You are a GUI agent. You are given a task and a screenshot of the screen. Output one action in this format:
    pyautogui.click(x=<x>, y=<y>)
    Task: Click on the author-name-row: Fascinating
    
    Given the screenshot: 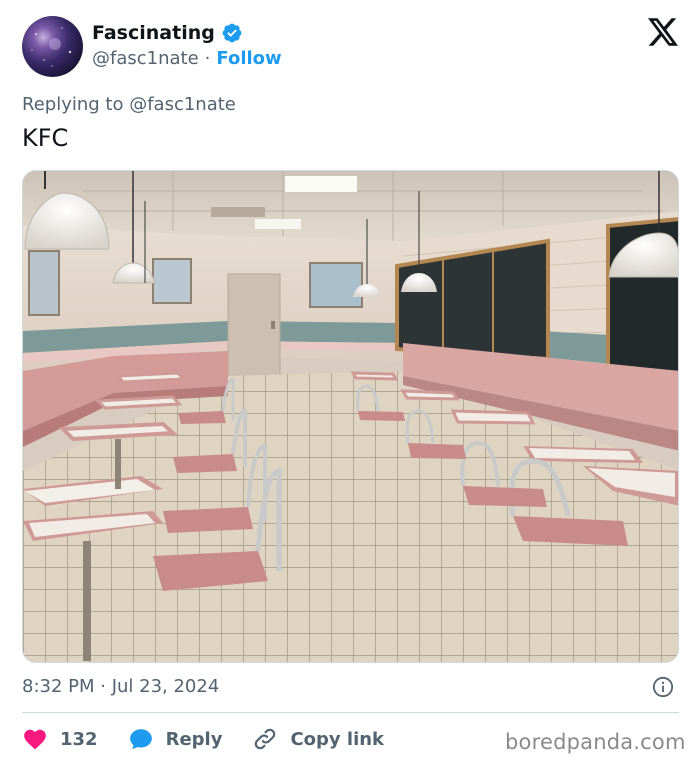 What is the action you would take?
    pyautogui.click(x=167, y=33)
    